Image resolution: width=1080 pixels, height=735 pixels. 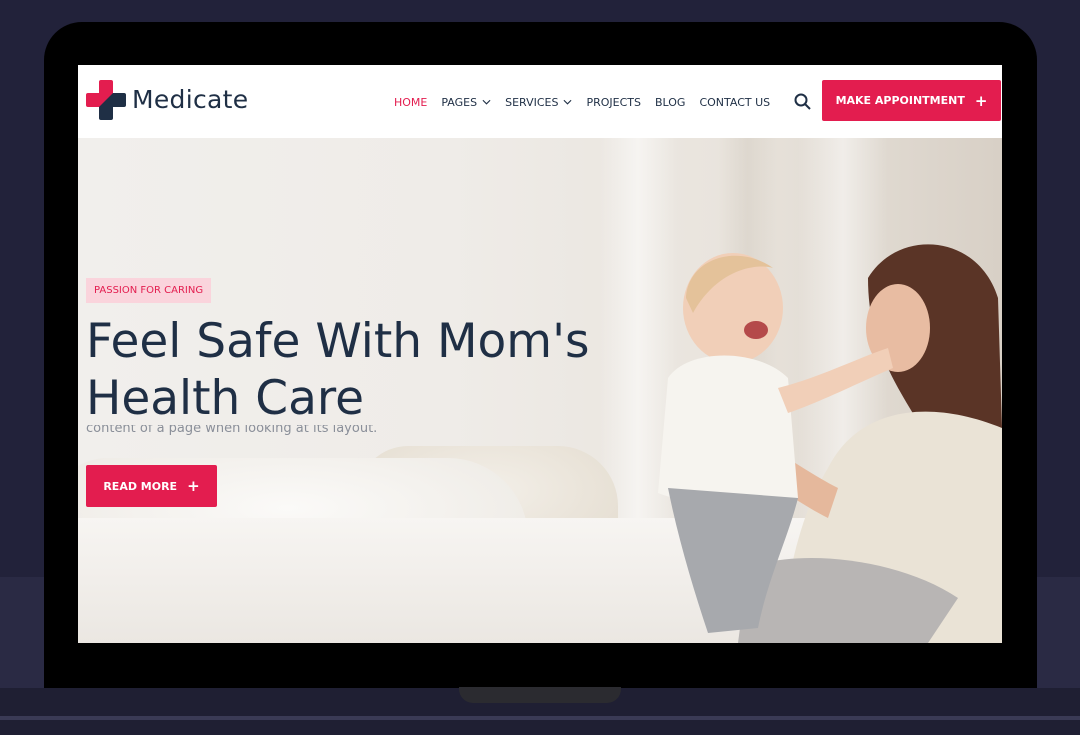 I want to click on nav-item-home: HOME, so click(x=410, y=102).